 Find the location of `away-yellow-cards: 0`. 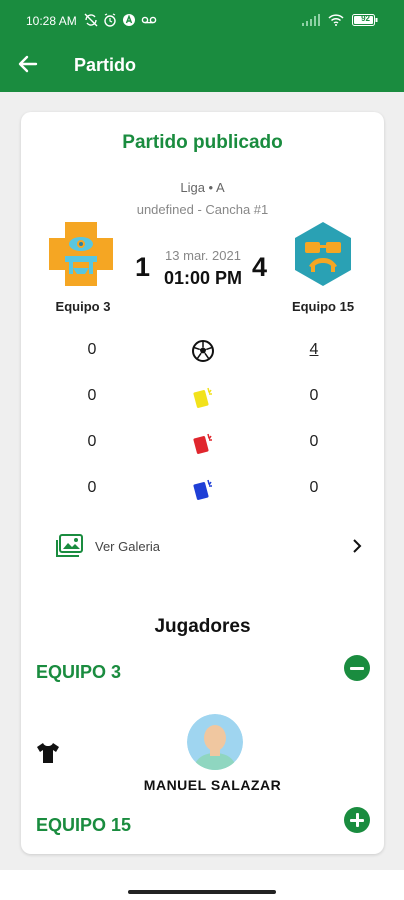

away-yellow-cards: 0 is located at coordinates (314, 395).